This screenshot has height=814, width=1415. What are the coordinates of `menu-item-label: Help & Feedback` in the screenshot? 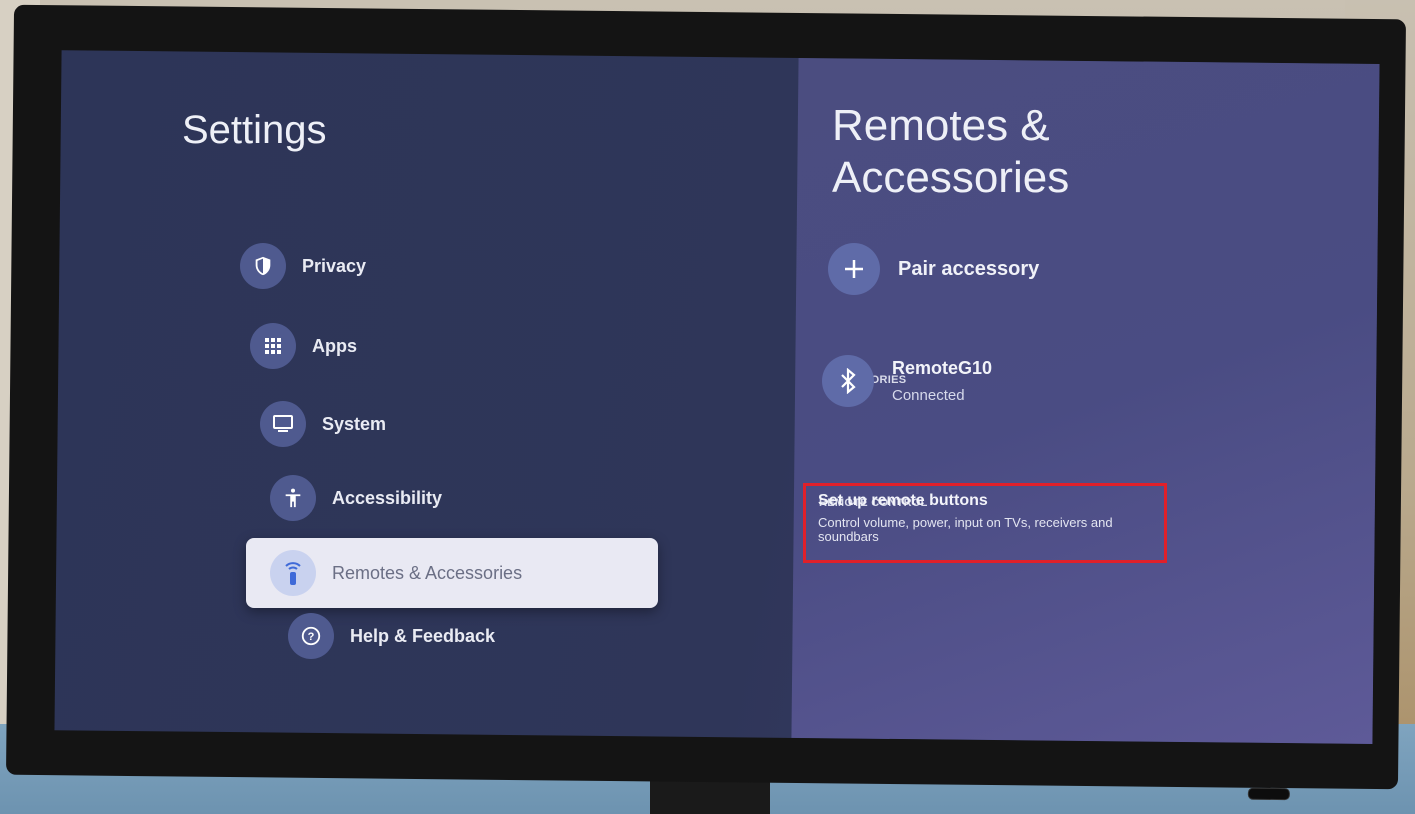 It's located at (423, 635).